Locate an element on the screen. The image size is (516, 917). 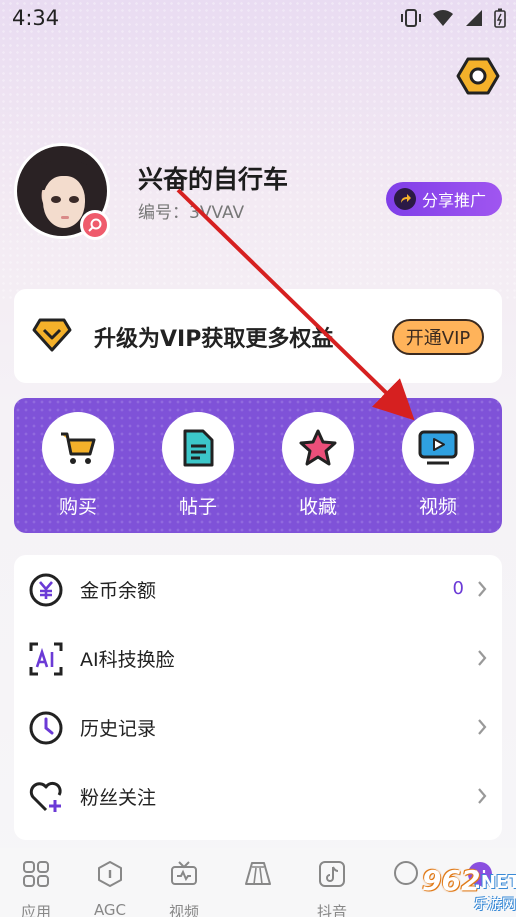
tab-agc: AGC is located at coordinates (110, 886).